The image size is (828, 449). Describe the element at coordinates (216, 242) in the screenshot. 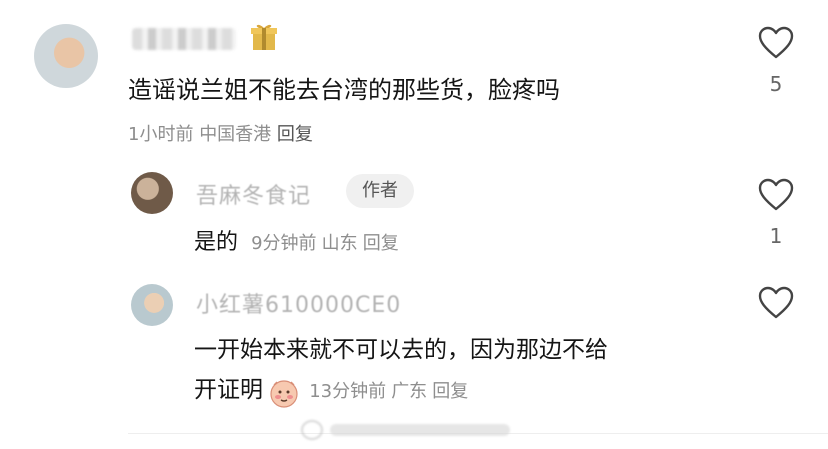

I see `comment-text: 是的` at that location.